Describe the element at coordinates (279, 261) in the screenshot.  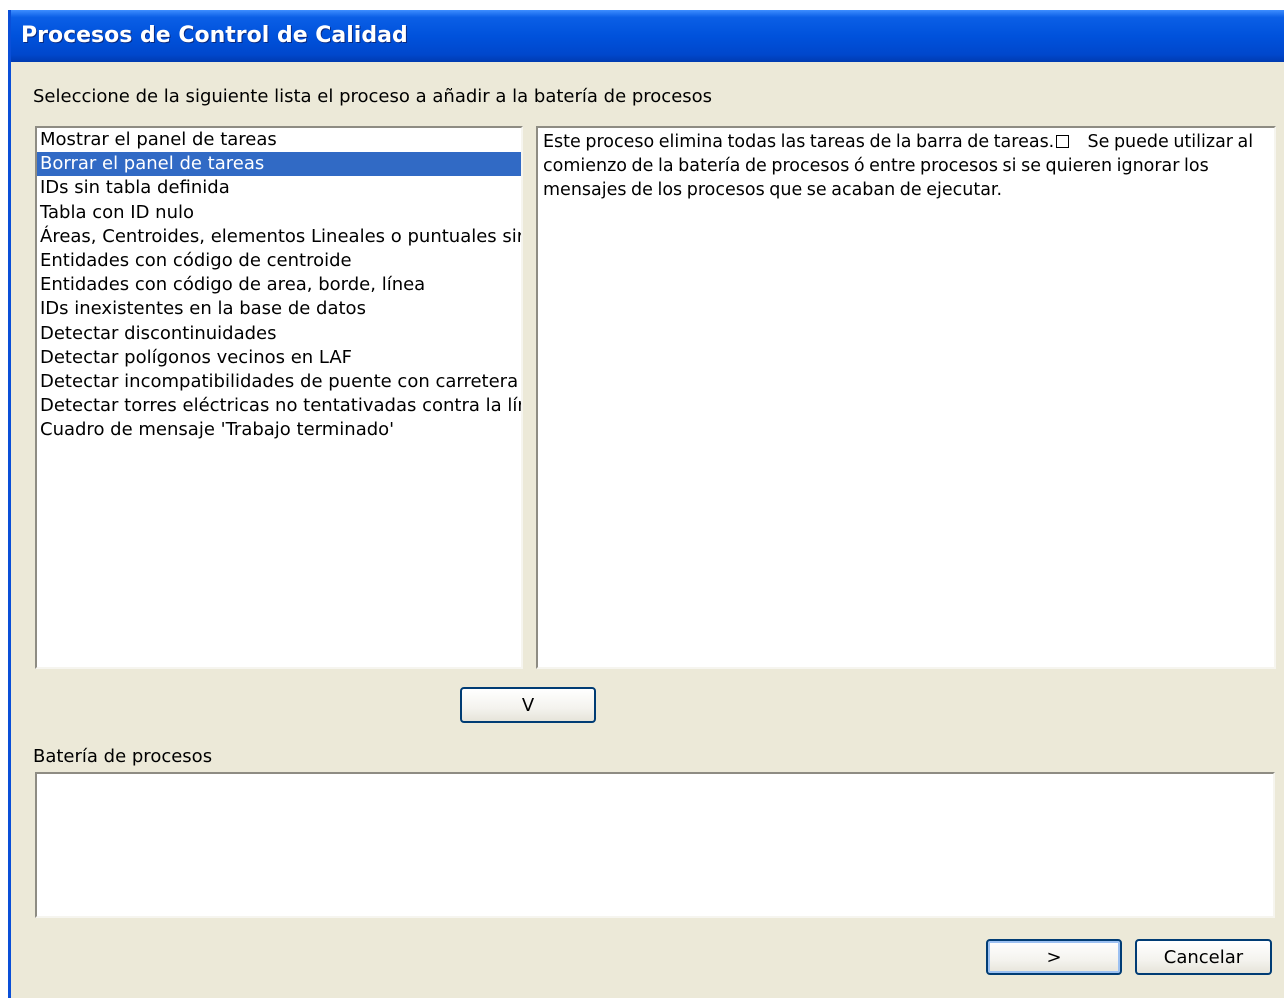
I see `process-list-item: Entidades con código de centroide` at that location.